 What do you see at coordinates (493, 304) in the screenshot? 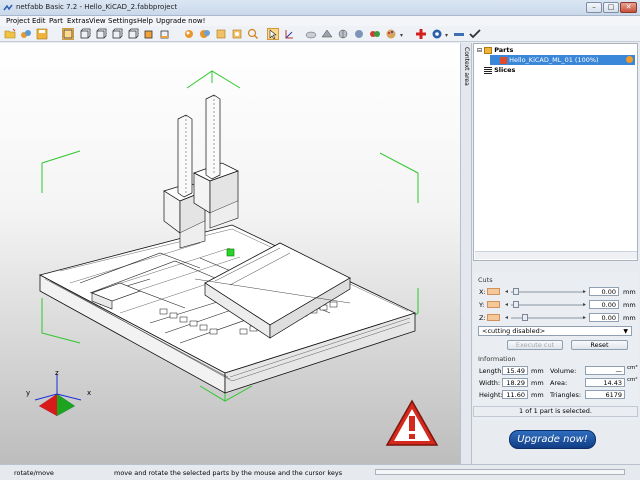
I see `cut-y-color` at bounding box center [493, 304].